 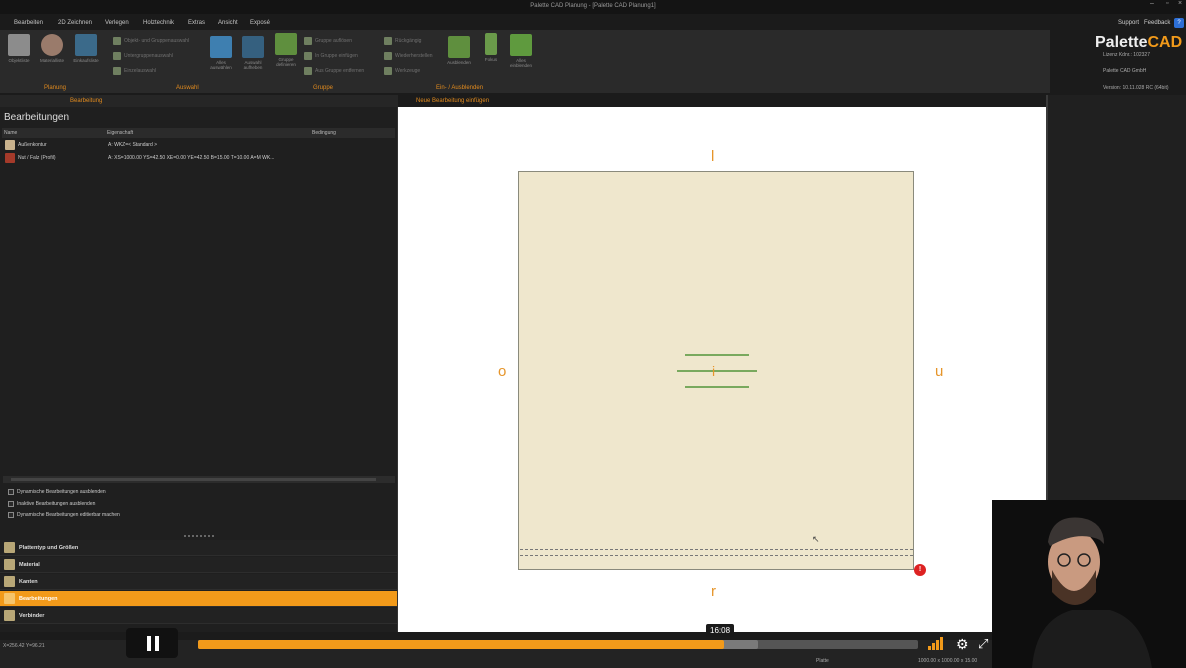 What do you see at coordinates (75, 23) in the screenshot?
I see `menu-2d-zeichnen: 2D Zeichnen` at bounding box center [75, 23].